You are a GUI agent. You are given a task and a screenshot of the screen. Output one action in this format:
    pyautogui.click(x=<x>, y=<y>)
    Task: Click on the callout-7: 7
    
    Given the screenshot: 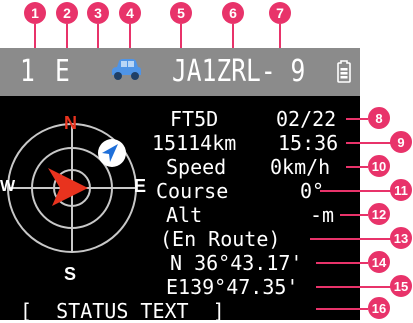 What is the action you would take?
    pyautogui.click(x=280, y=13)
    